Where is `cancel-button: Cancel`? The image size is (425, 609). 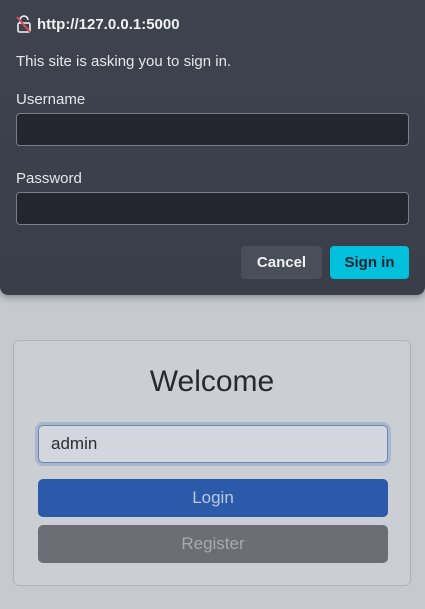
cancel-button: Cancel is located at coordinates (281, 262).